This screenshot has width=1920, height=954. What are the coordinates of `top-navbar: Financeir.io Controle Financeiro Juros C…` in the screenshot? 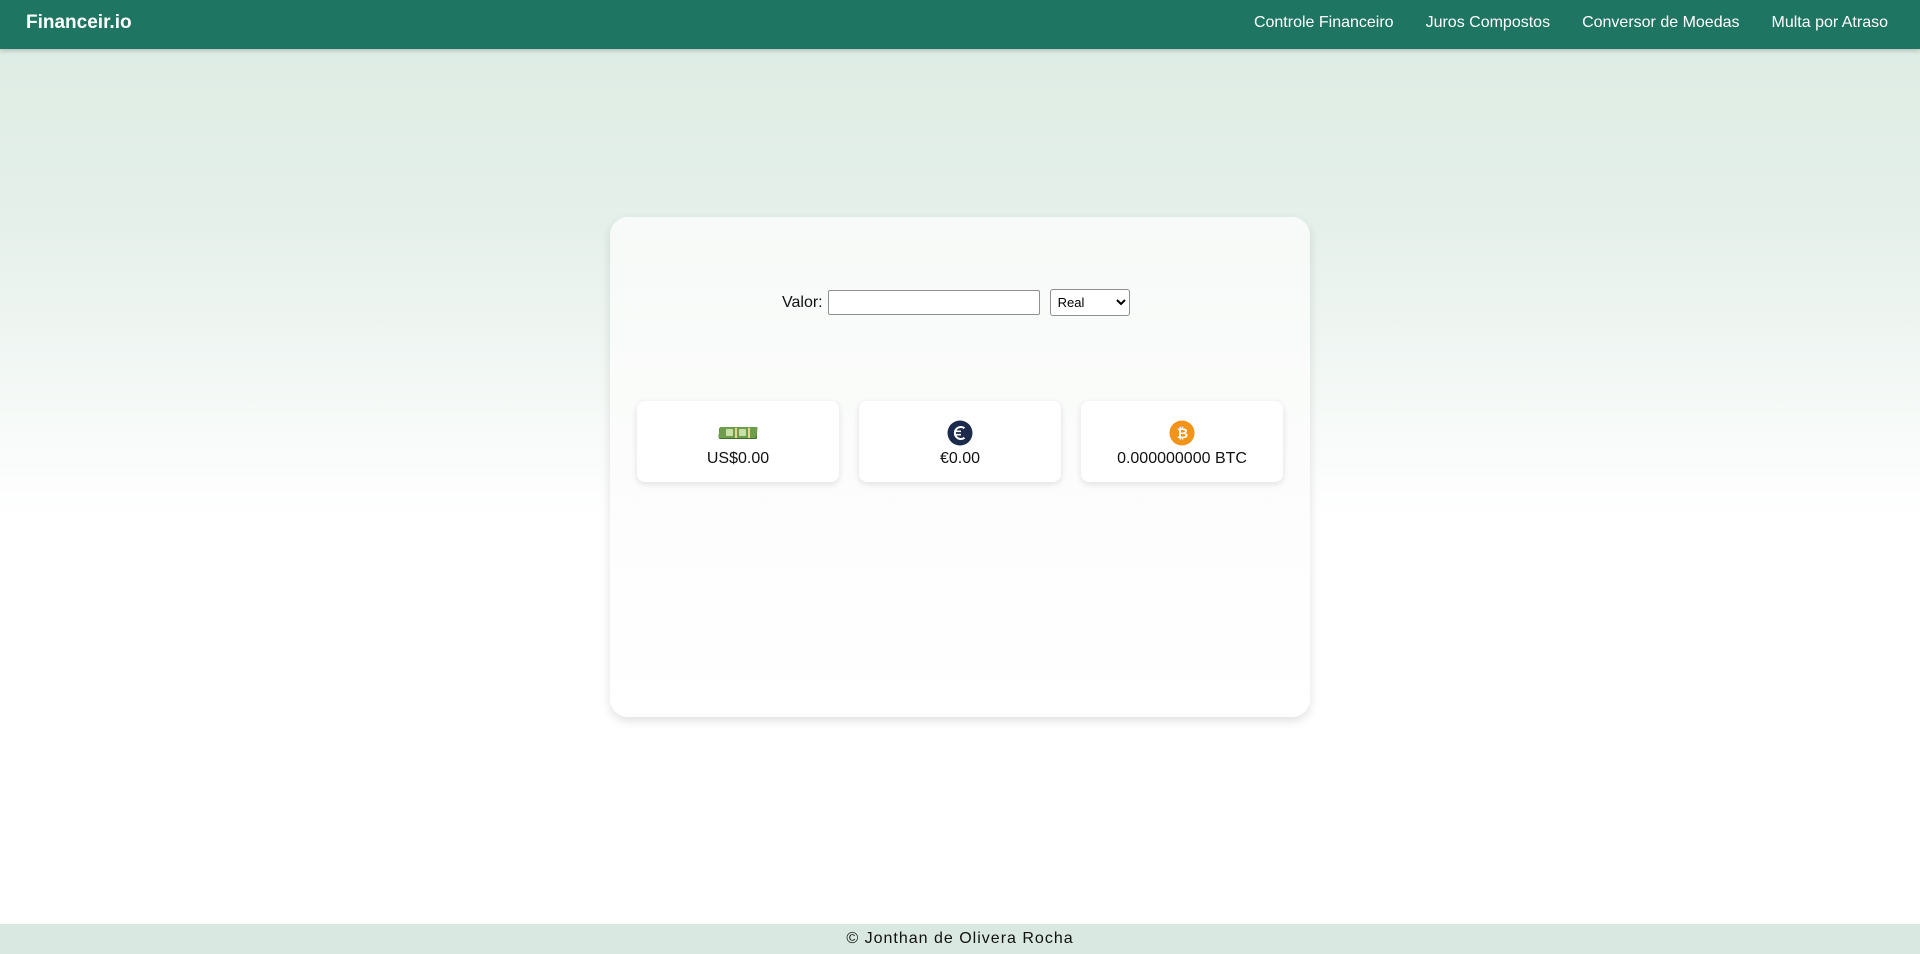 It's located at (960, 24).